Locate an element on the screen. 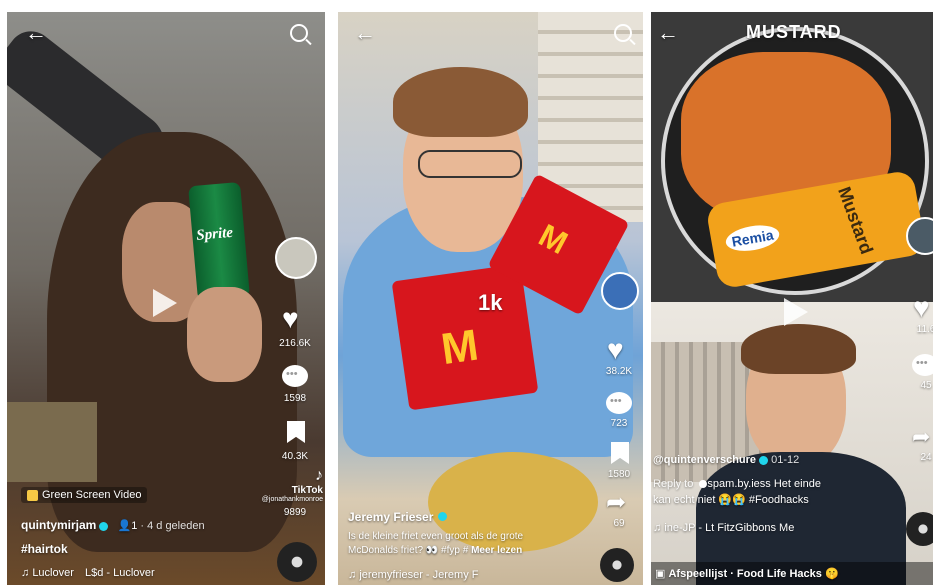 The image size is (933, 585). mcdonalds-logo-right: M is located at coordinates (553, 239).